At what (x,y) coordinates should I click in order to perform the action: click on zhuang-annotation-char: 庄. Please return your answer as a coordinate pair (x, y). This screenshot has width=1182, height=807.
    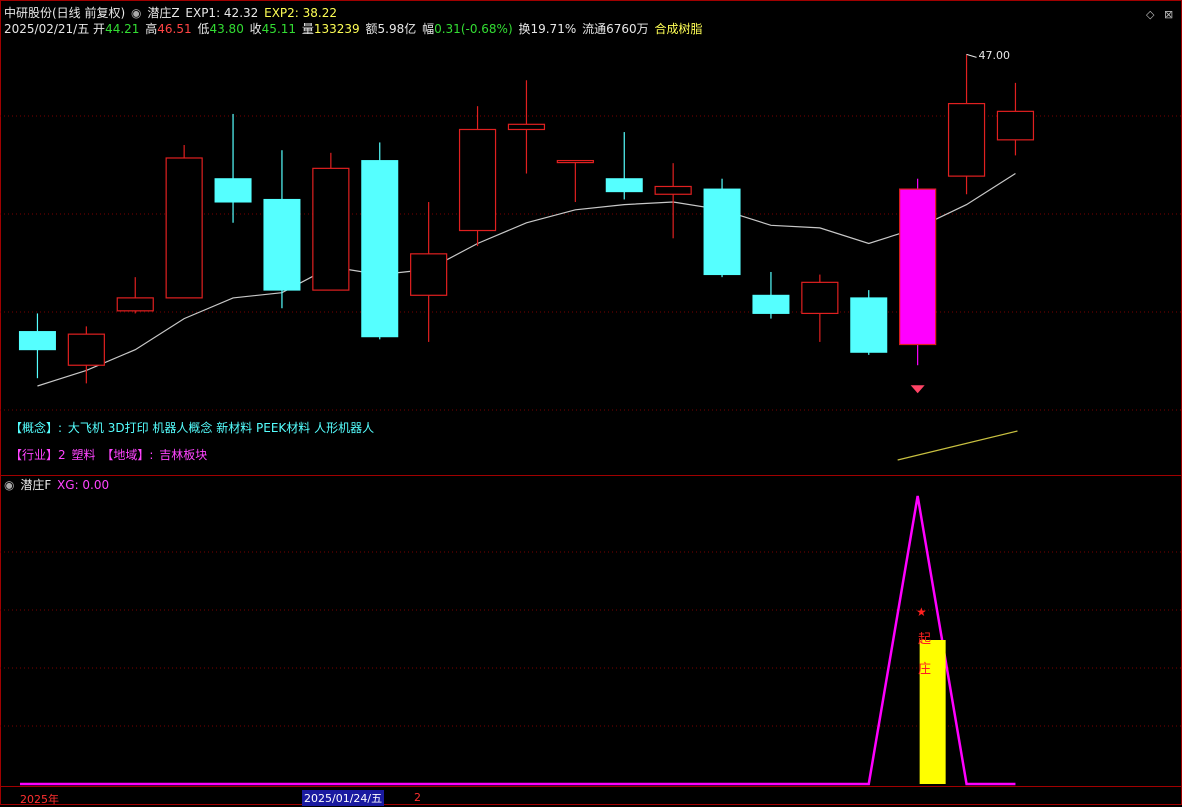
    Looking at the image, I should click on (925, 669).